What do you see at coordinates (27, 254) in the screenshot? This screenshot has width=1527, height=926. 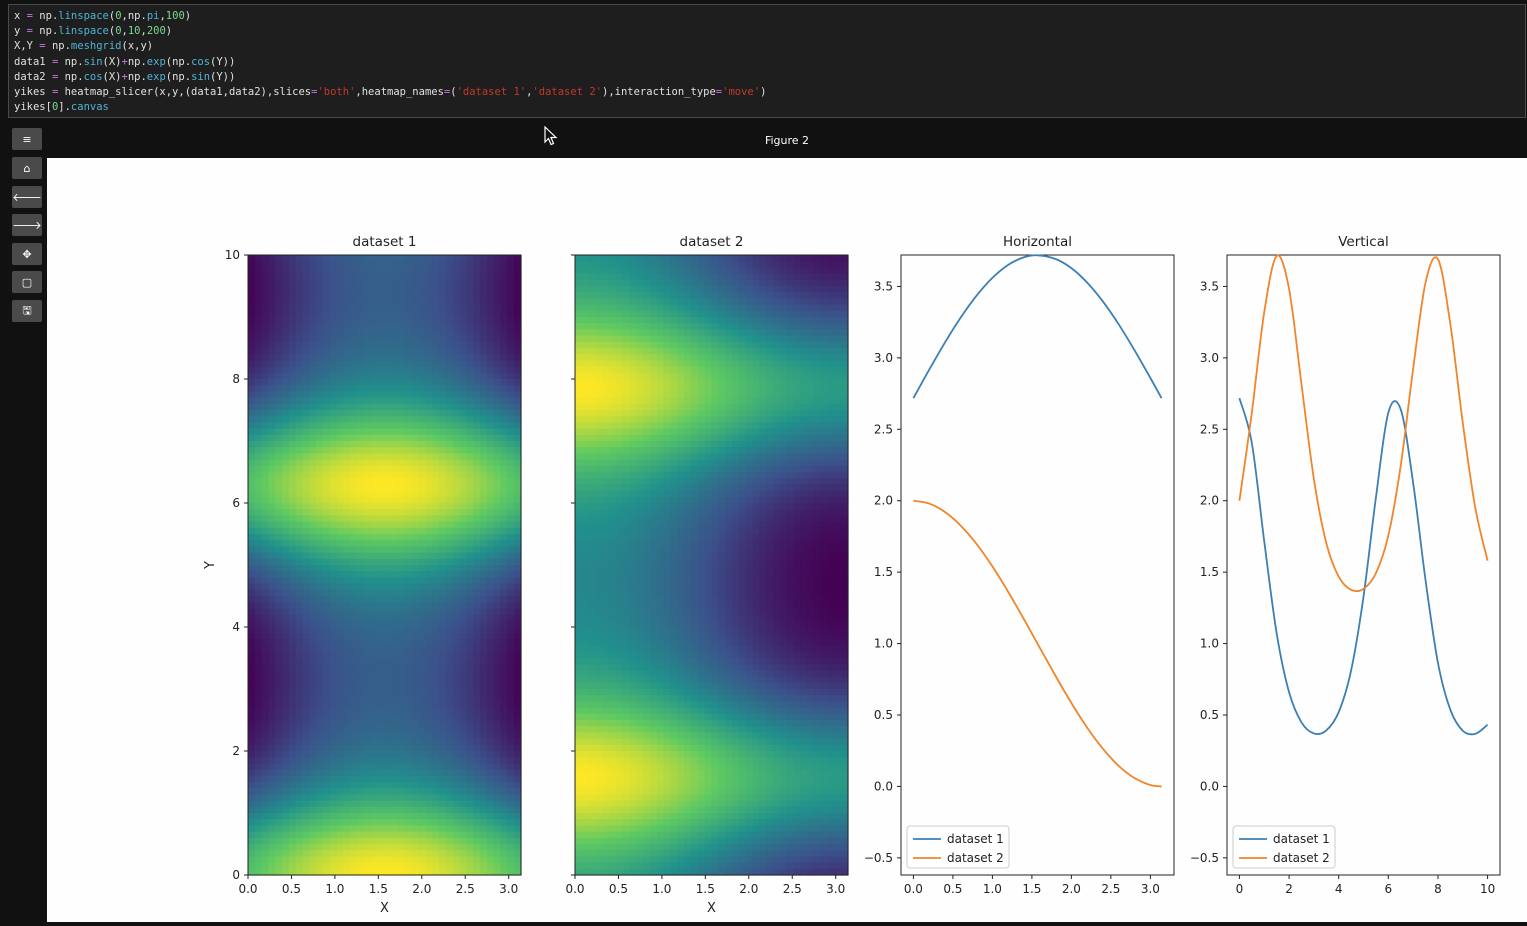 I see `pan-button: ✥` at bounding box center [27, 254].